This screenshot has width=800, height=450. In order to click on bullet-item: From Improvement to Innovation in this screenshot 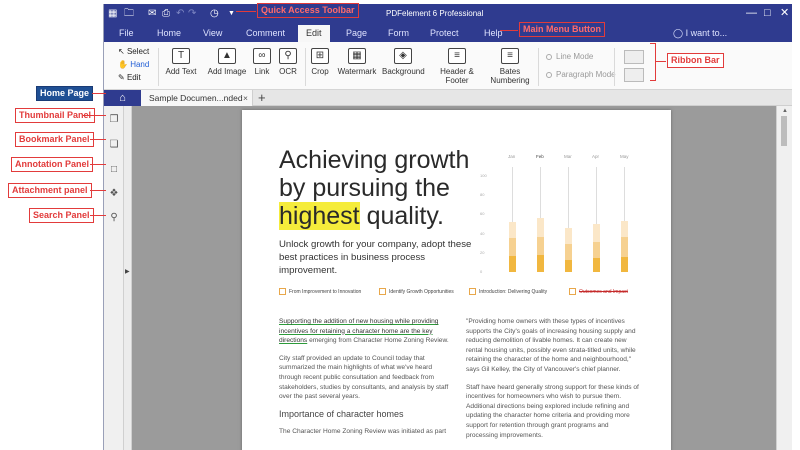, I will do `click(320, 291)`.